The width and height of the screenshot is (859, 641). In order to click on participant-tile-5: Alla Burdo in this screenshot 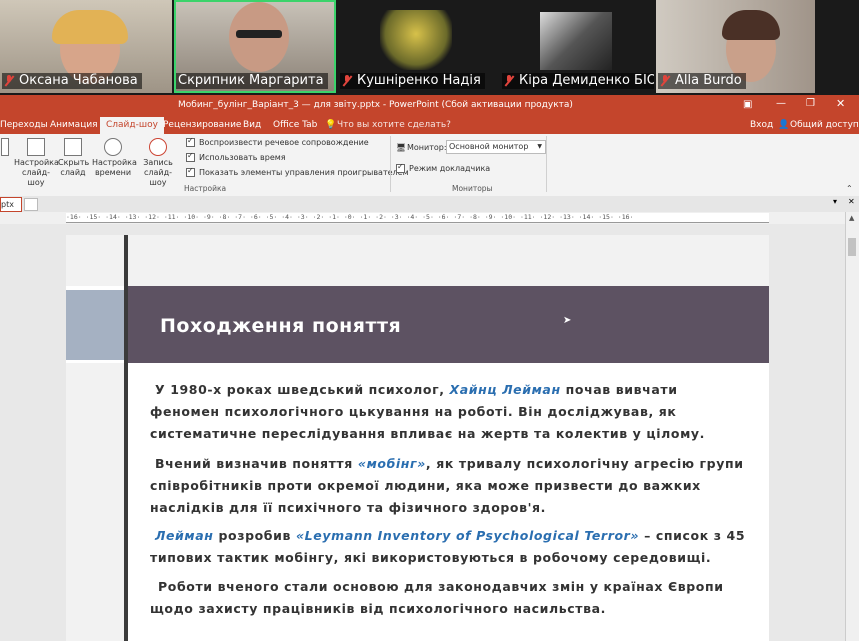, I will do `click(735, 46)`.